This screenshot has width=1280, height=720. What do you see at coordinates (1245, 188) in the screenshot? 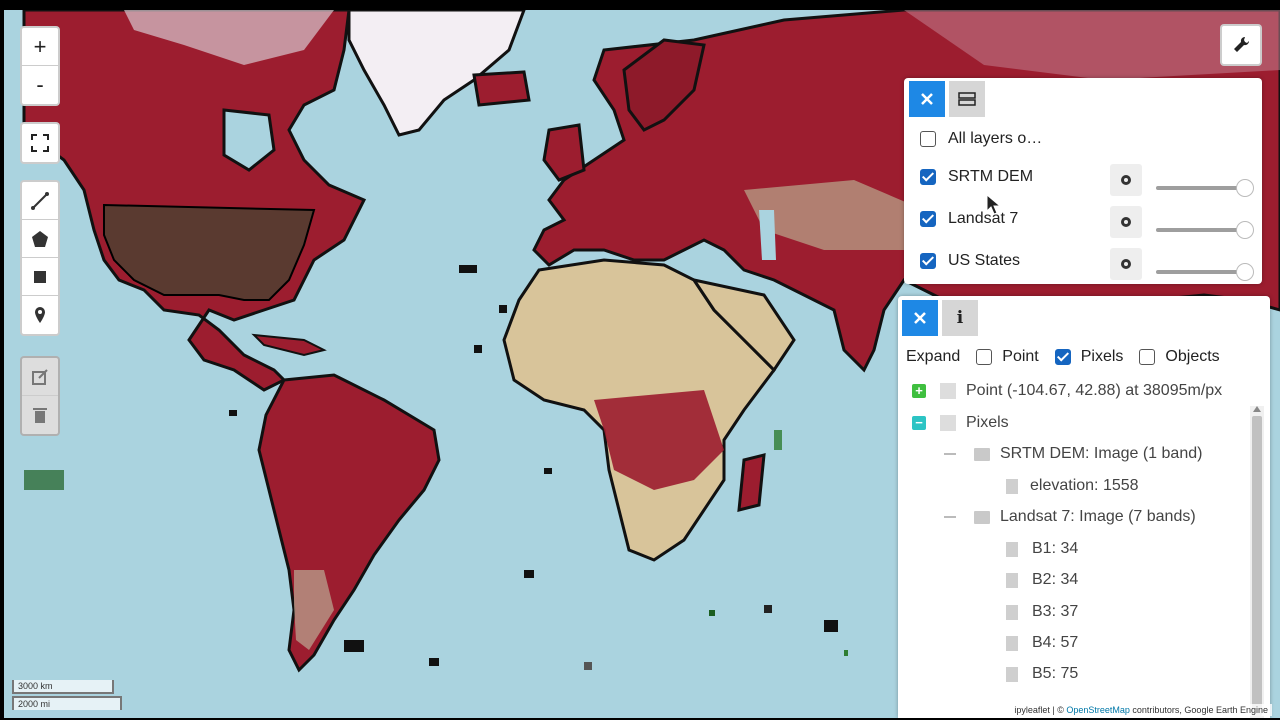
I see `opacity-slider-handle-srtm` at bounding box center [1245, 188].